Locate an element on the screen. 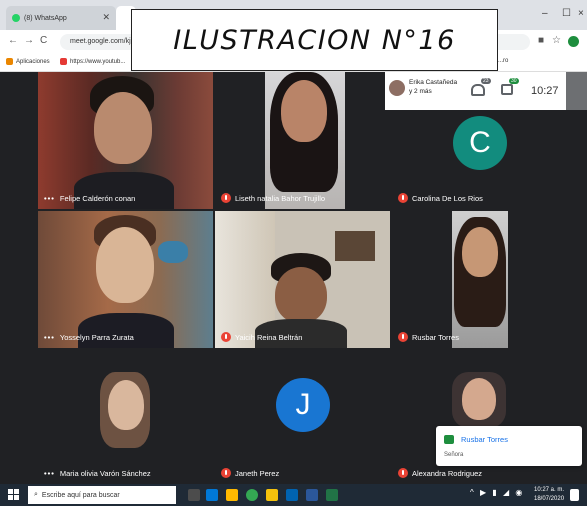 The height and width of the screenshot is (506, 587). participant-name-label: Rusbar Torres is located at coordinates (428, 337).